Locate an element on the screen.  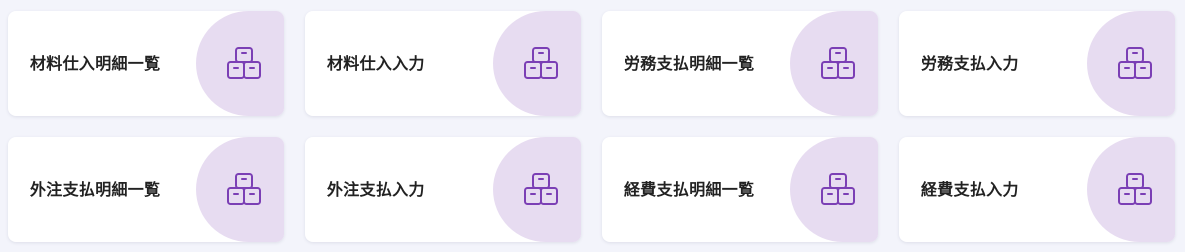
card-labor-payment-list: 労務支払明細一覧 is located at coordinates (740, 63).